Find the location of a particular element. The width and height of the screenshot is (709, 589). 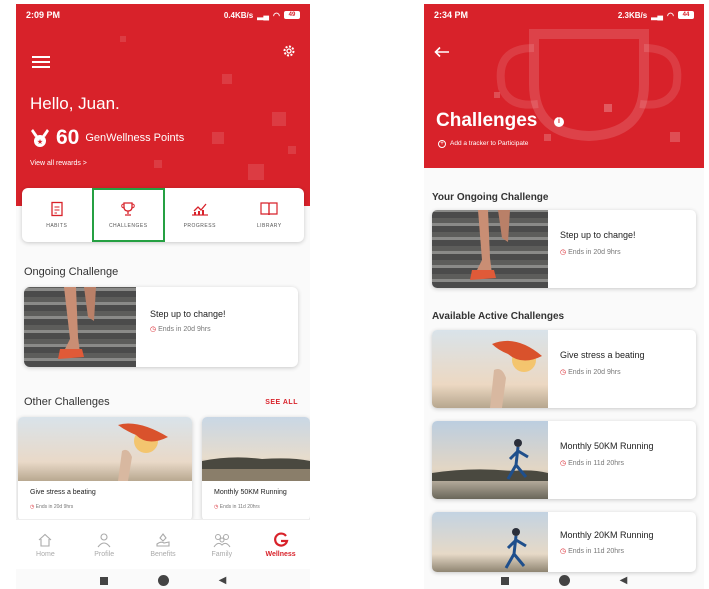

tab-label-library: LIBRARY is located at coordinates (269, 226).